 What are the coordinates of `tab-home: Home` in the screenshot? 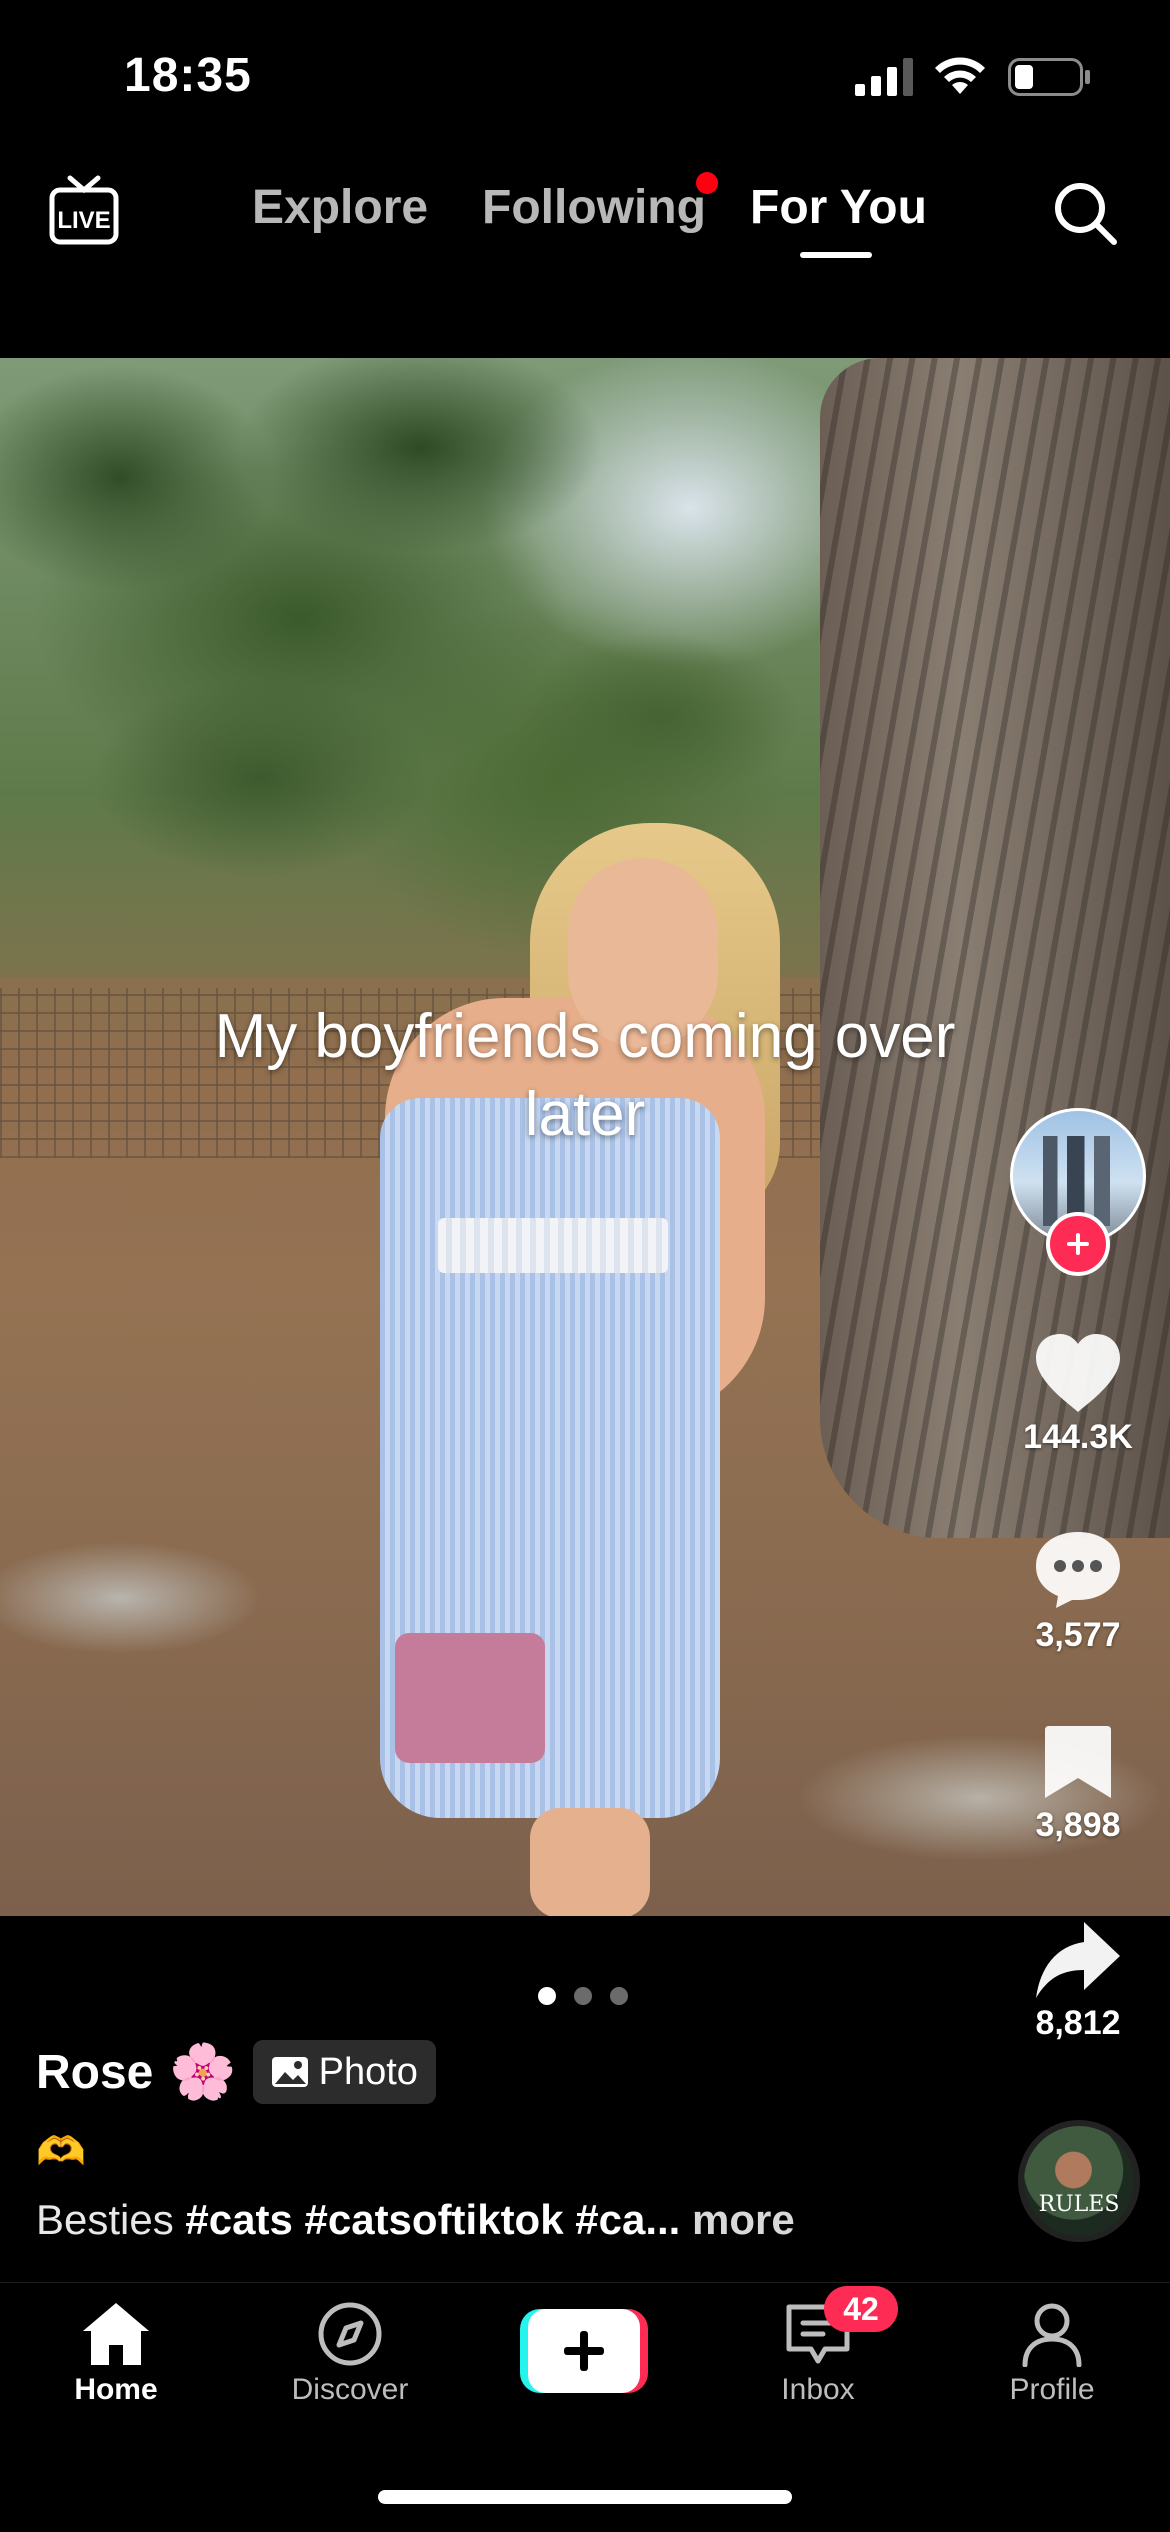 It's located at (116, 2354).